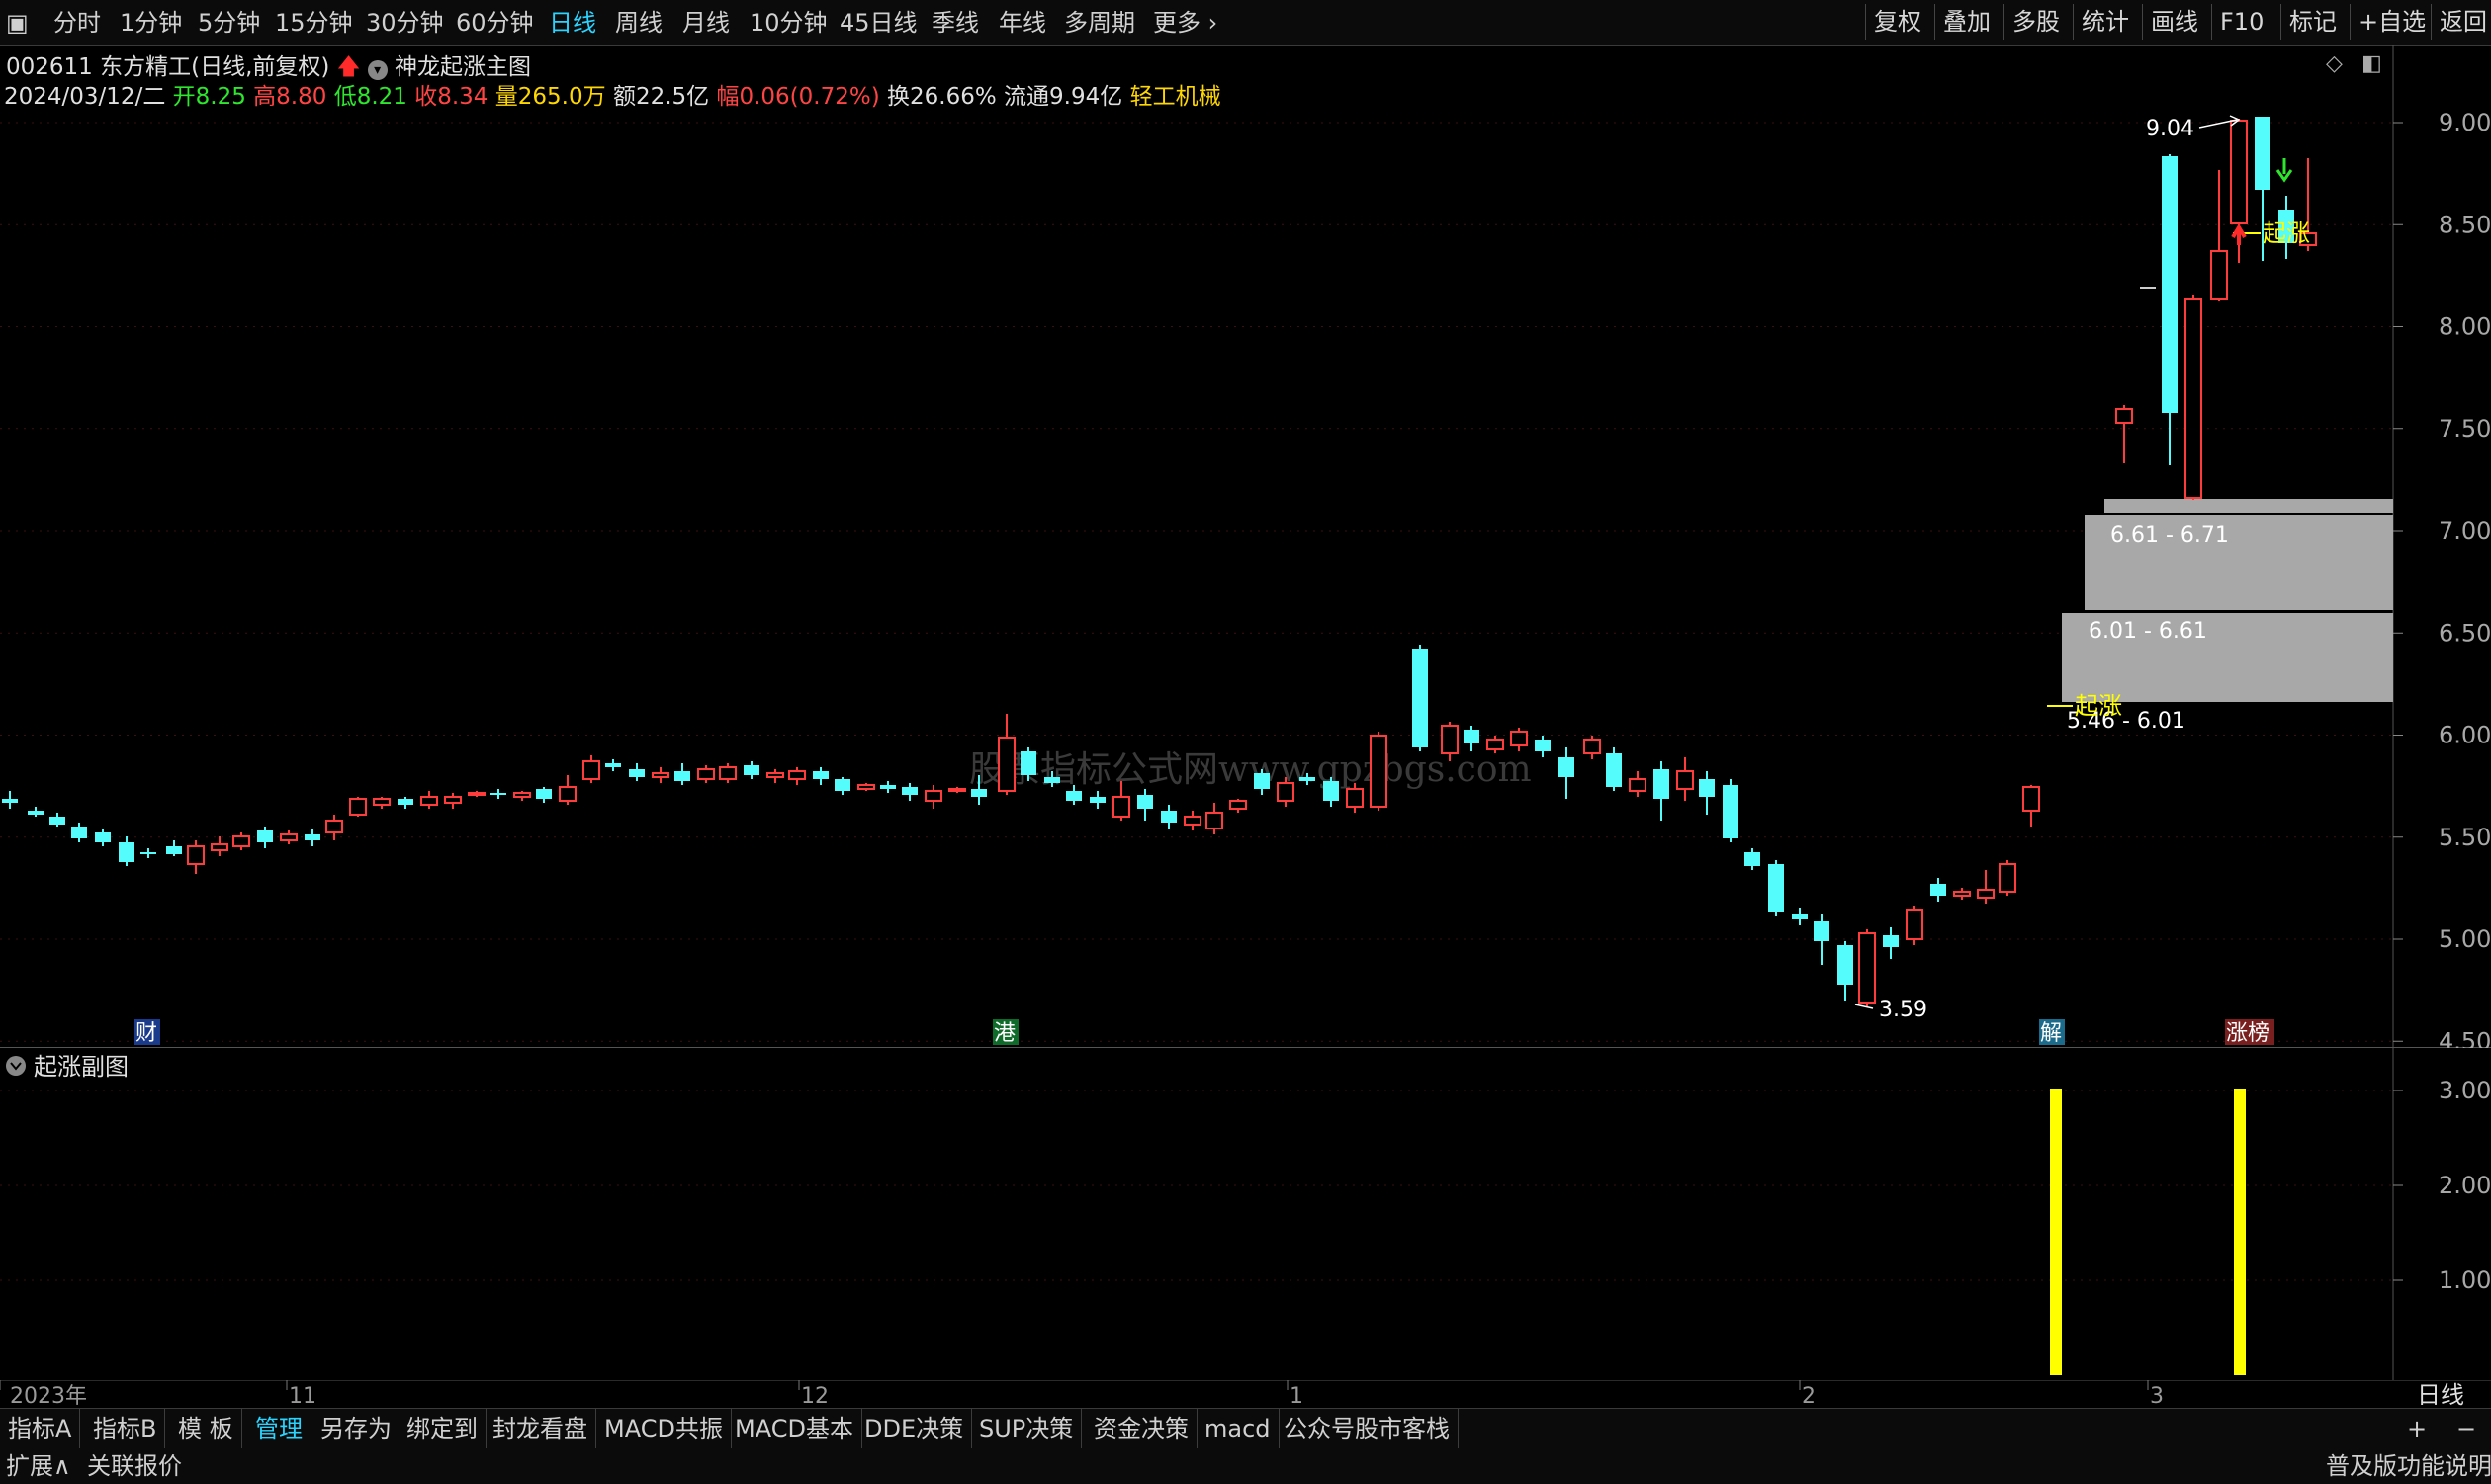  I want to click on period-yearly: 年线, so click(1022, 23).